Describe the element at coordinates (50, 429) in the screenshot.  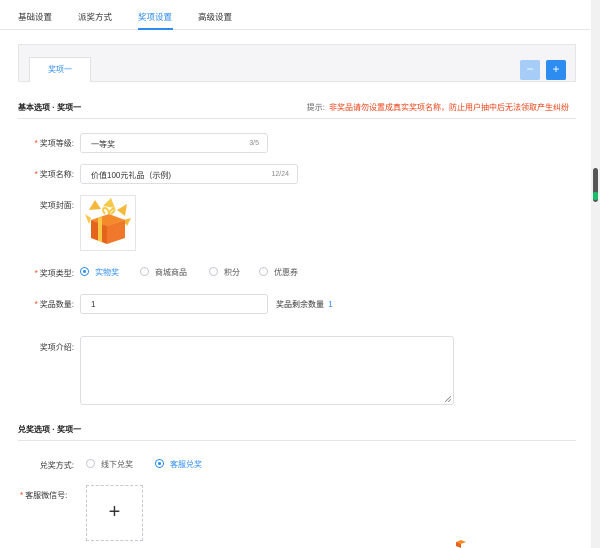
I see `redeem-section-title: 兑奖选项 · 奖项一` at that location.